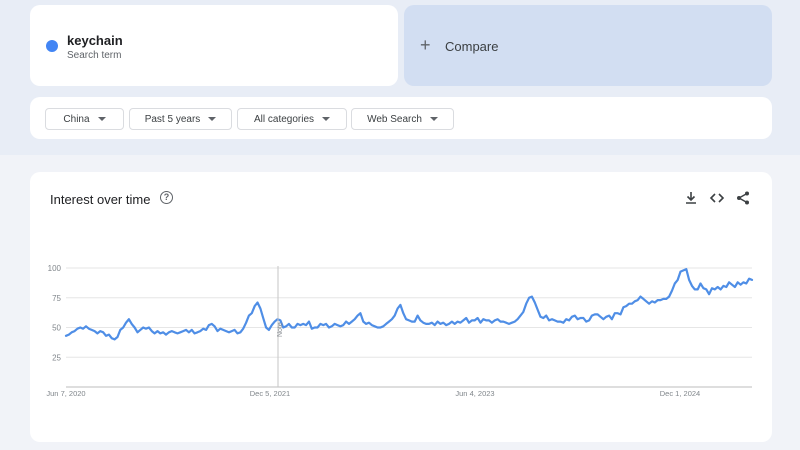  Describe the element at coordinates (94, 55) in the screenshot. I see `search-term-subtitle: Search term` at that location.